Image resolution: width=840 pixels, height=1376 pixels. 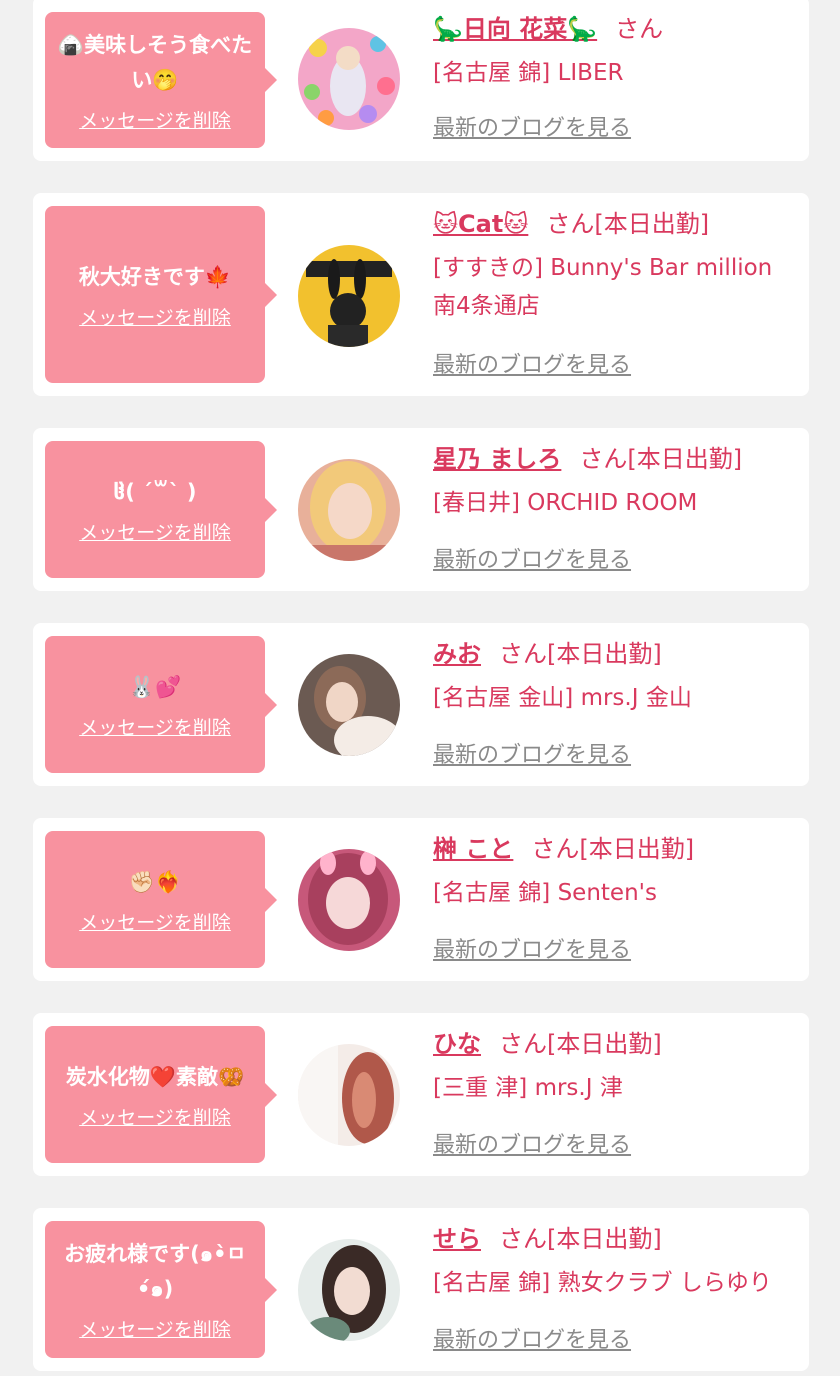 I want to click on cast-name-link: みお, so click(x=457, y=654).